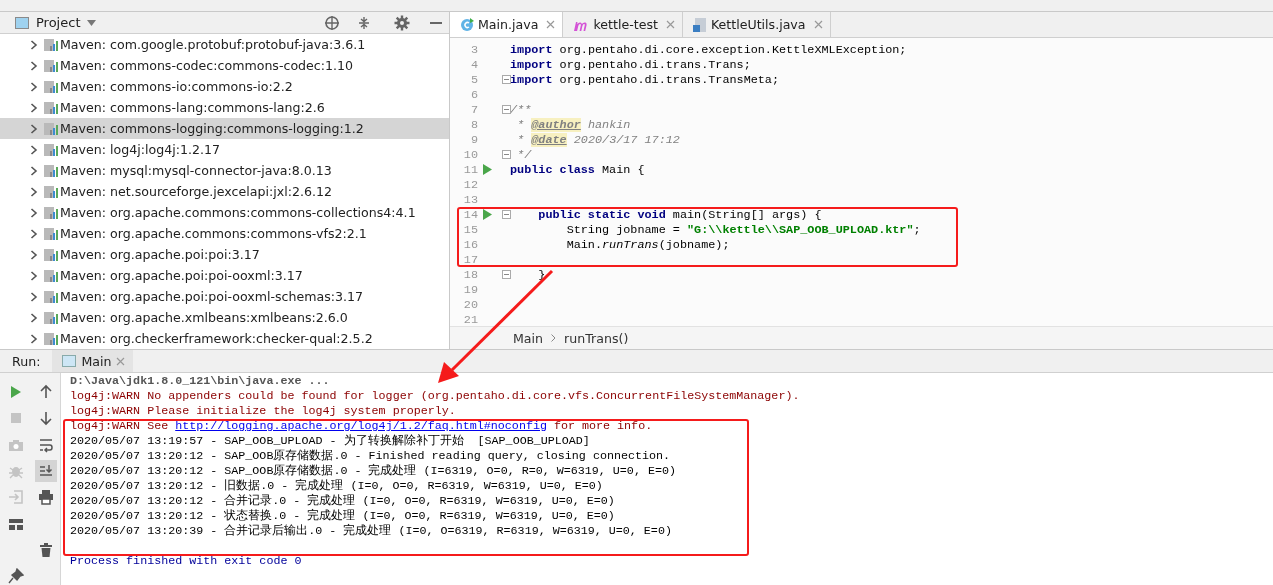 The image size is (1273, 585). Describe the element at coordinates (224, 128) in the screenshot. I see `tree-item: Maven: commons-logging:commons-logging:1.2` at that location.